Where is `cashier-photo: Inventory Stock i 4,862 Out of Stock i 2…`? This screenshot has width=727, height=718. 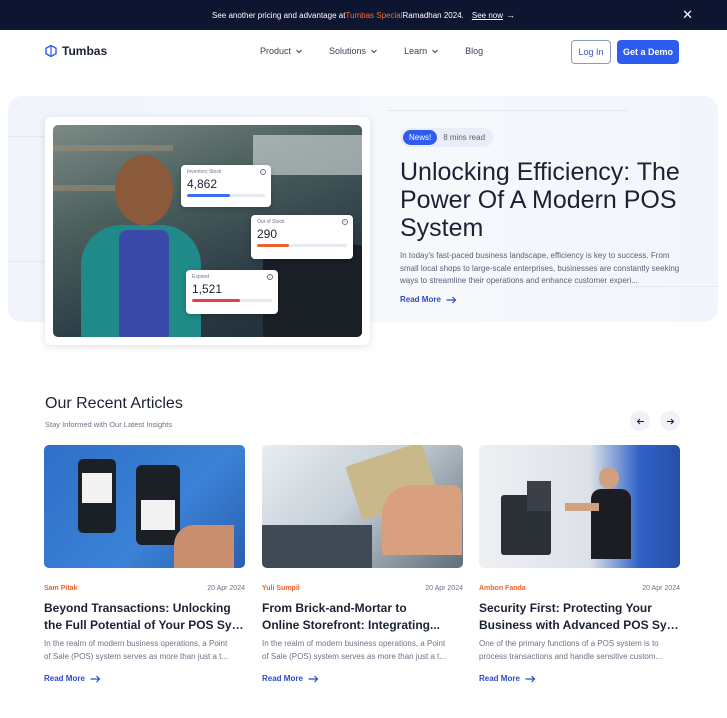 cashier-photo: Inventory Stock i 4,862 Out of Stock i 2… is located at coordinates (207, 231).